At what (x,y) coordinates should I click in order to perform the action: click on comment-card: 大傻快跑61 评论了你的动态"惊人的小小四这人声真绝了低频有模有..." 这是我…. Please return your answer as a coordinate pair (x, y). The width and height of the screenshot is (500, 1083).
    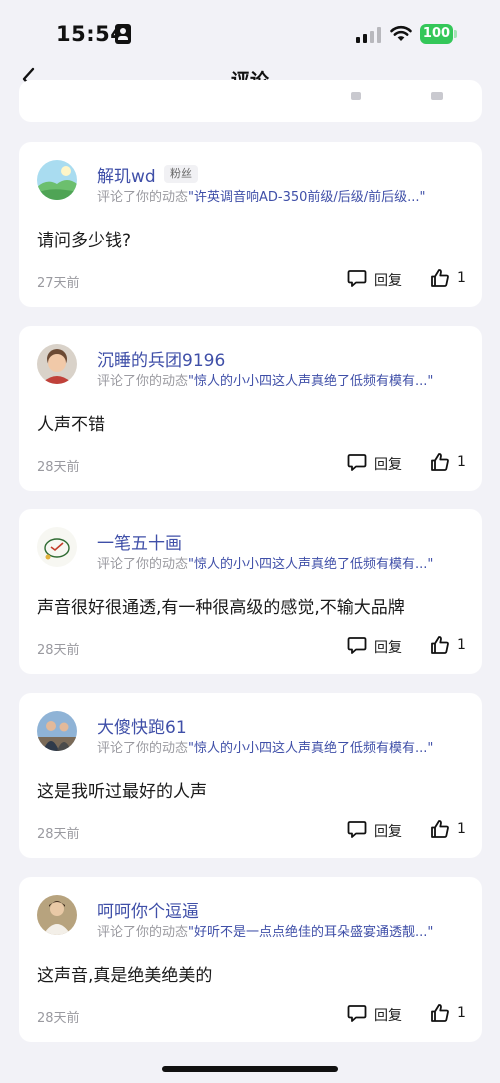
    Looking at the image, I should click on (250, 775).